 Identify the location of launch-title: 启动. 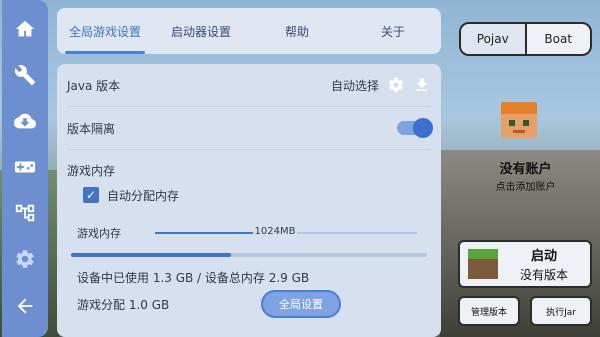
(543, 256).